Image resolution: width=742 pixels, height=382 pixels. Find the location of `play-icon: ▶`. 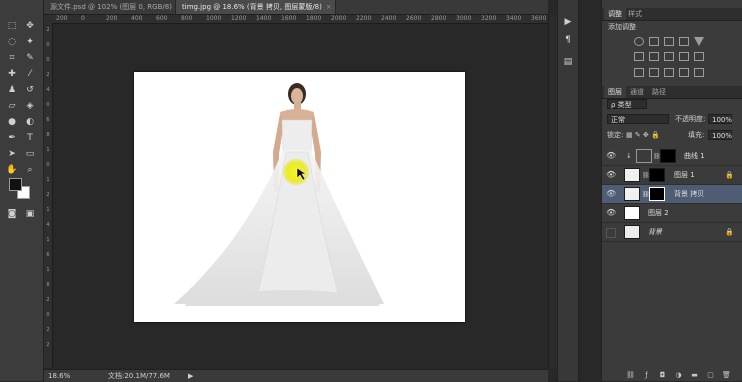

play-icon: ▶ is located at coordinates (190, 376).